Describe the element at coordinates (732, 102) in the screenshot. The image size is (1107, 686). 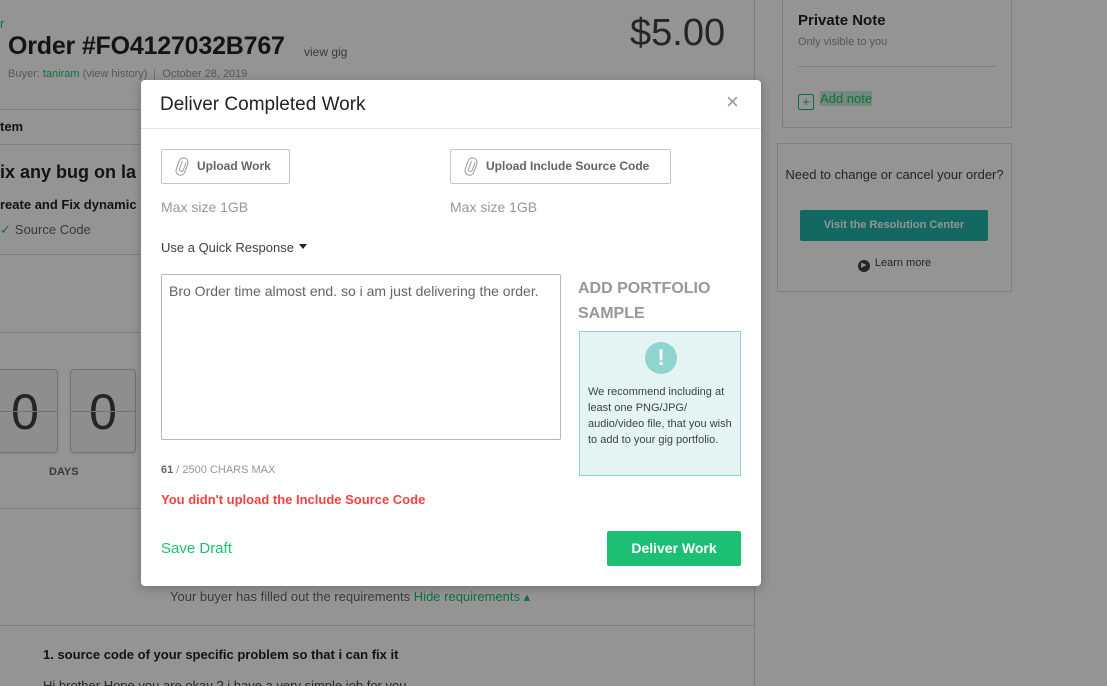
I see `close-icon: ×` at that location.